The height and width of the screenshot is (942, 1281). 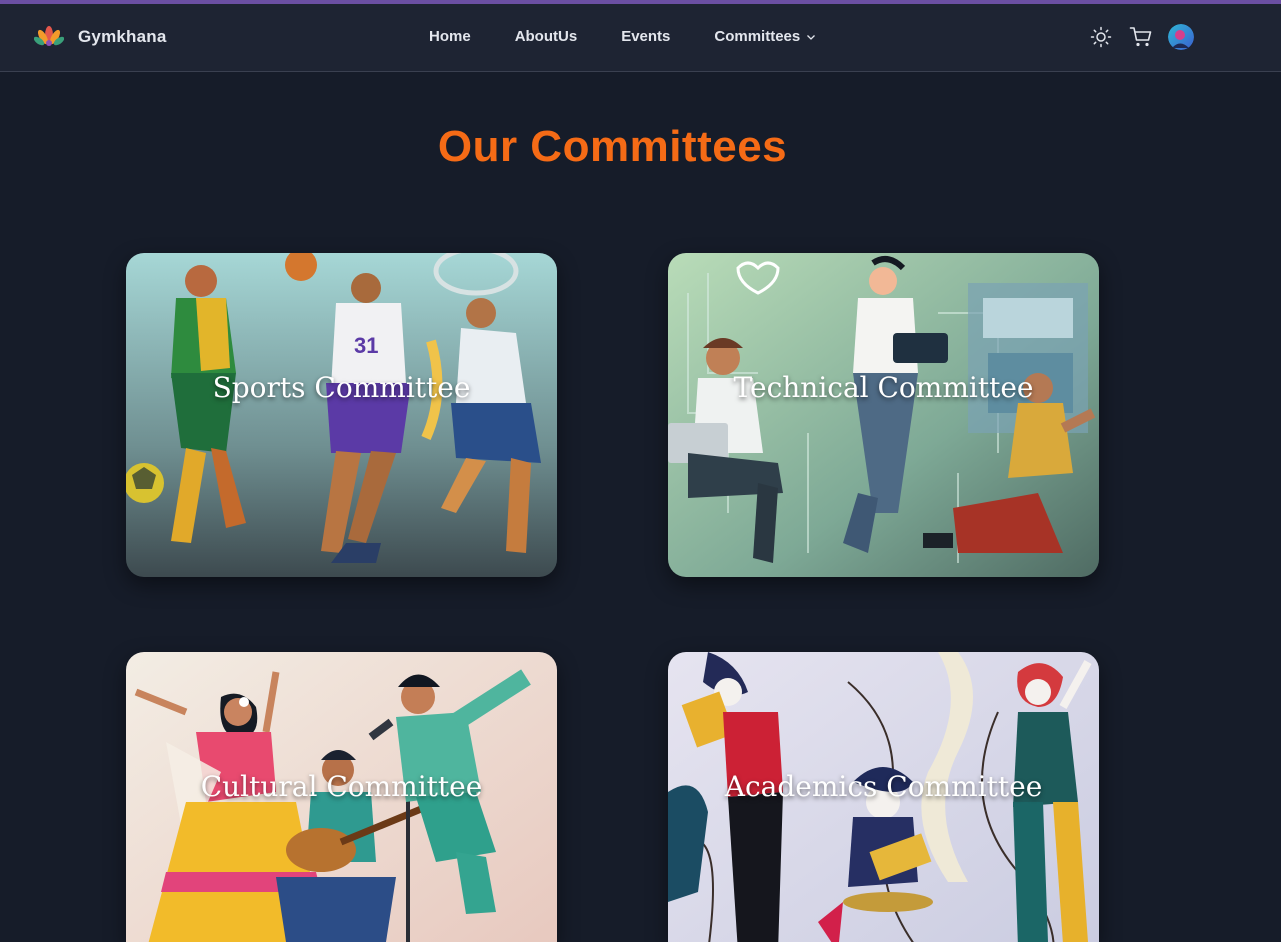 What do you see at coordinates (546, 36) in the screenshot?
I see `nav-aboutus-link: AboutUs` at bounding box center [546, 36].